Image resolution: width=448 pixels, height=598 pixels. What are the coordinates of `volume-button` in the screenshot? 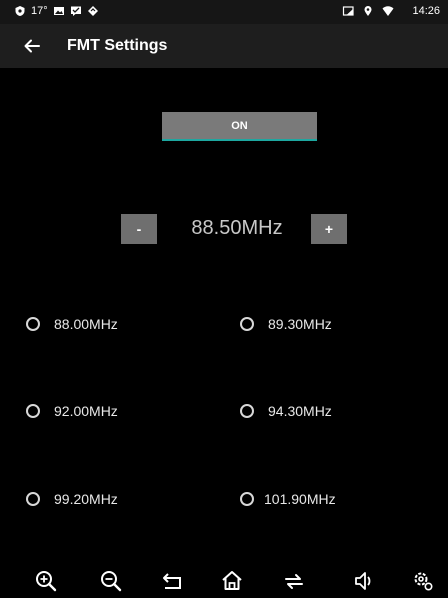 It's located at (364, 581).